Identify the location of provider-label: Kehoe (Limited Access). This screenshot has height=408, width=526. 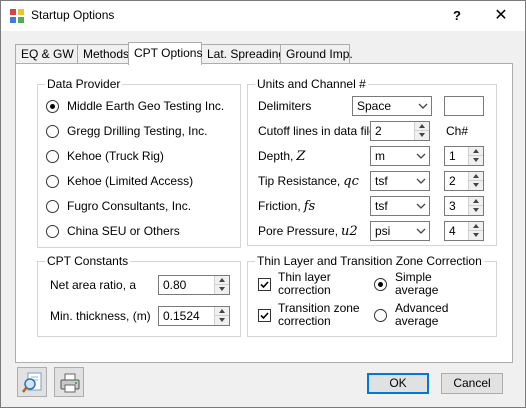
(130, 181).